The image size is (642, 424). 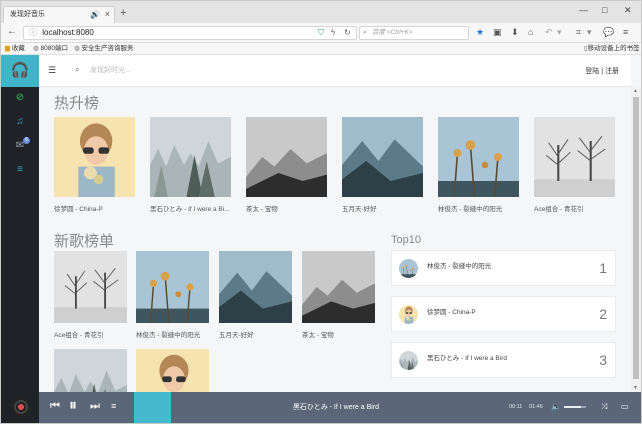 I want to click on top10-song-title: 林俊杰 - 裂缝中的阳光, so click(x=459, y=265).